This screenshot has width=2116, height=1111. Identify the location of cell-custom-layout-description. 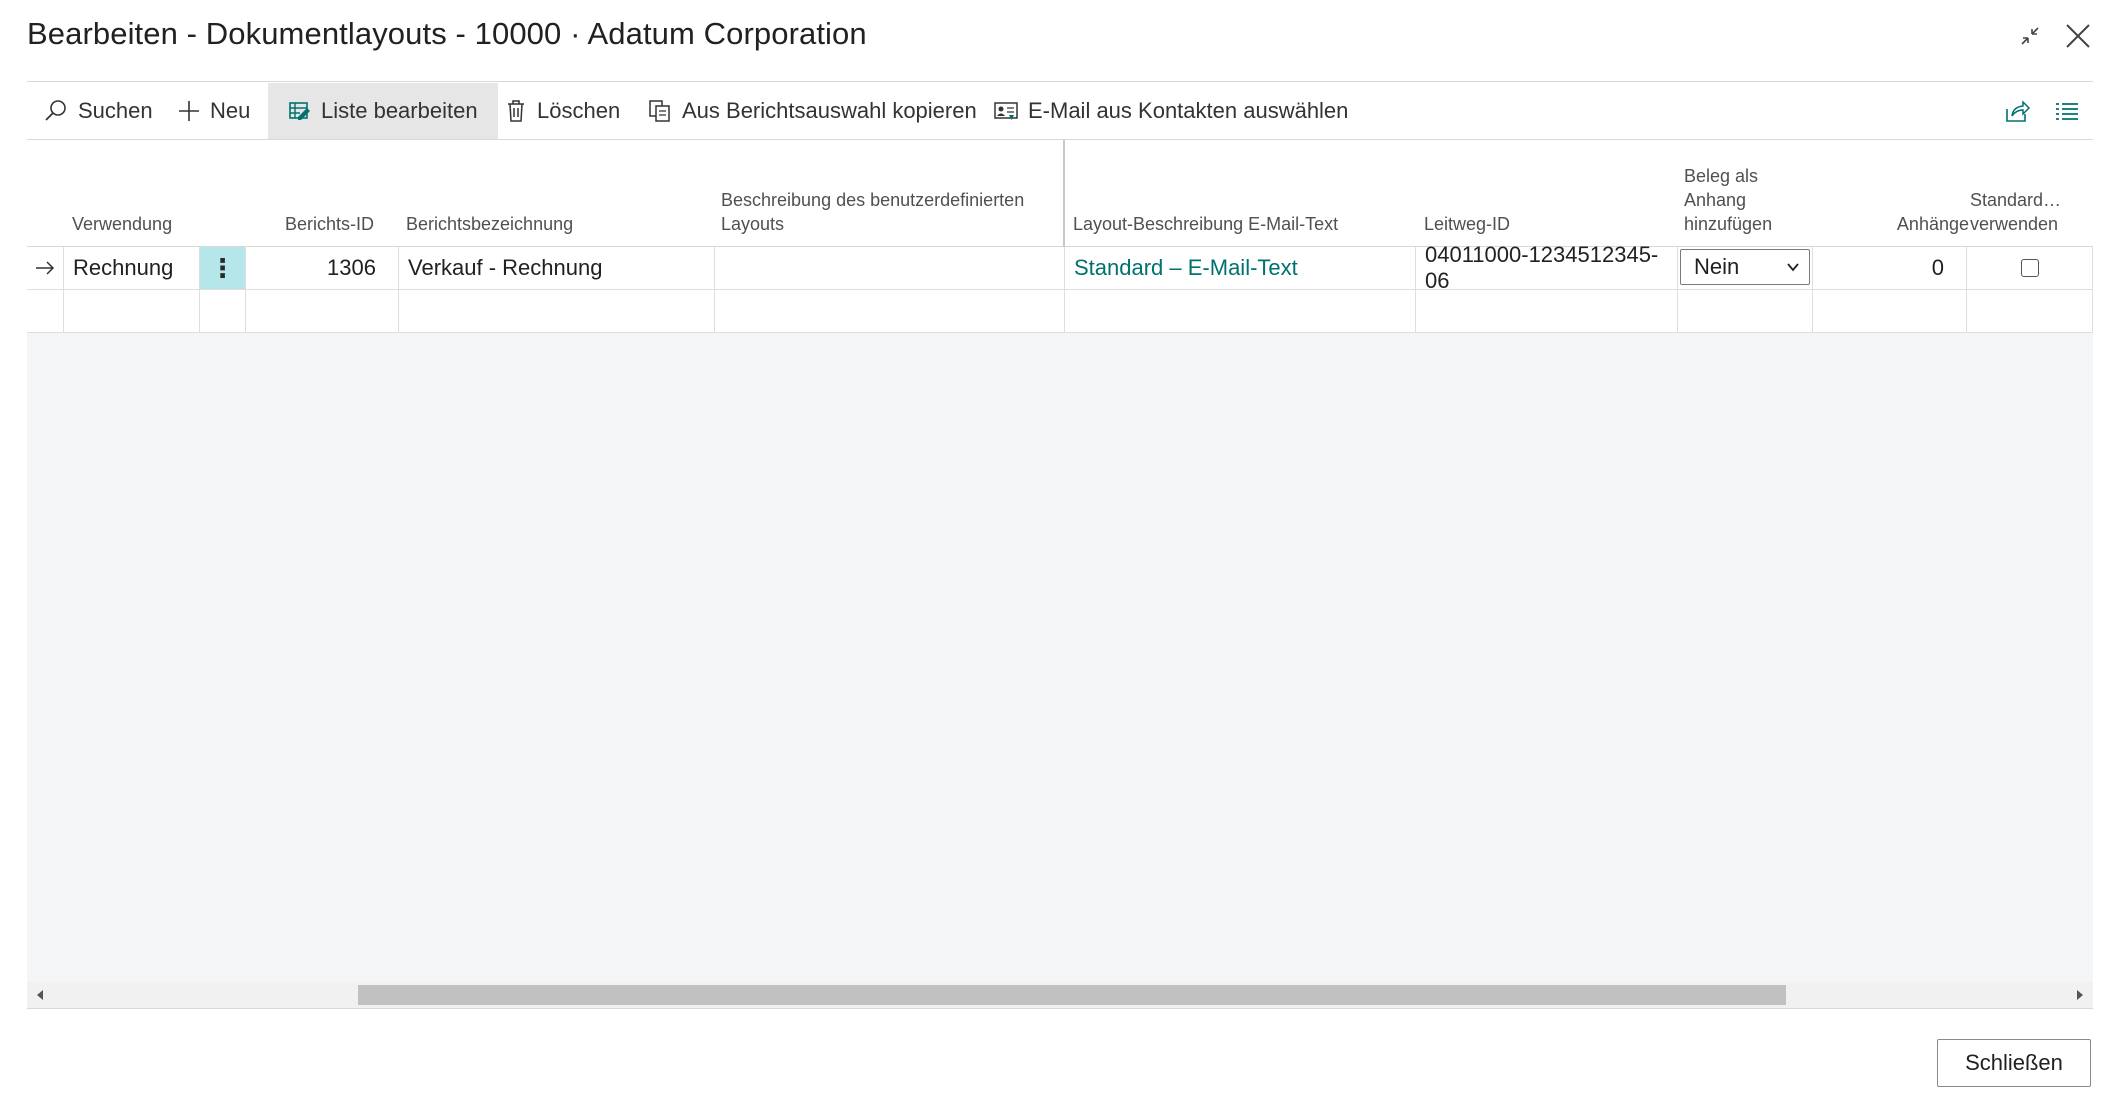
(890, 268).